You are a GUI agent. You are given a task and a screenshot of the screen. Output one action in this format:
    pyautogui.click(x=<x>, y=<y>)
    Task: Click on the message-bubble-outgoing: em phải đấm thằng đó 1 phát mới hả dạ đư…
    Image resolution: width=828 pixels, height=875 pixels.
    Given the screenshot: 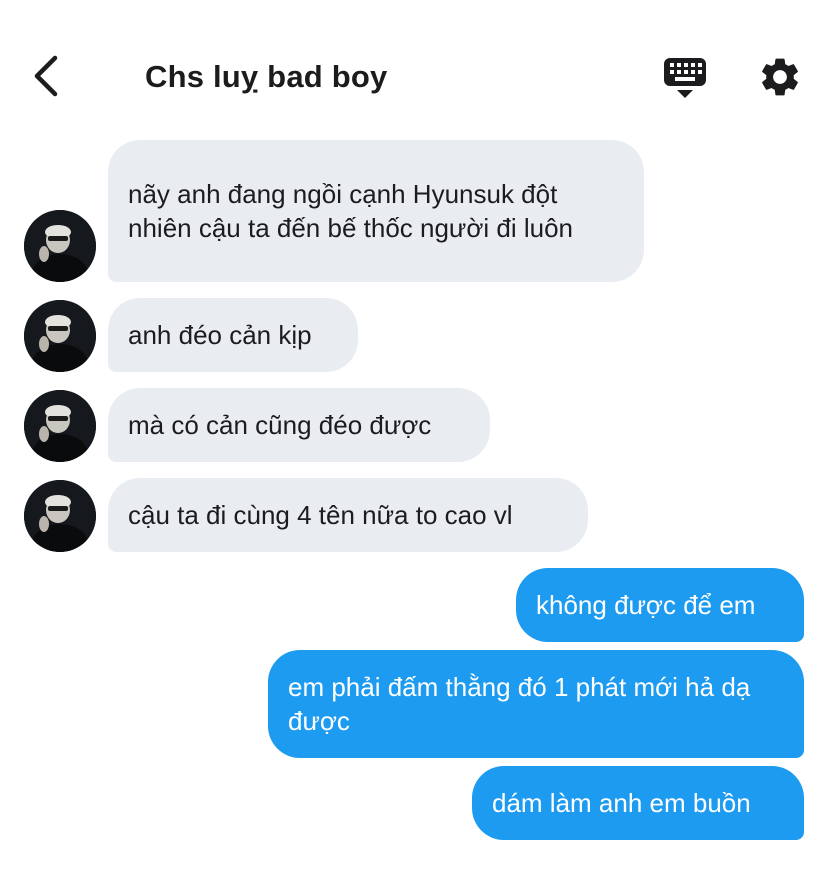 What is the action you would take?
    pyautogui.click(x=536, y=704)
    